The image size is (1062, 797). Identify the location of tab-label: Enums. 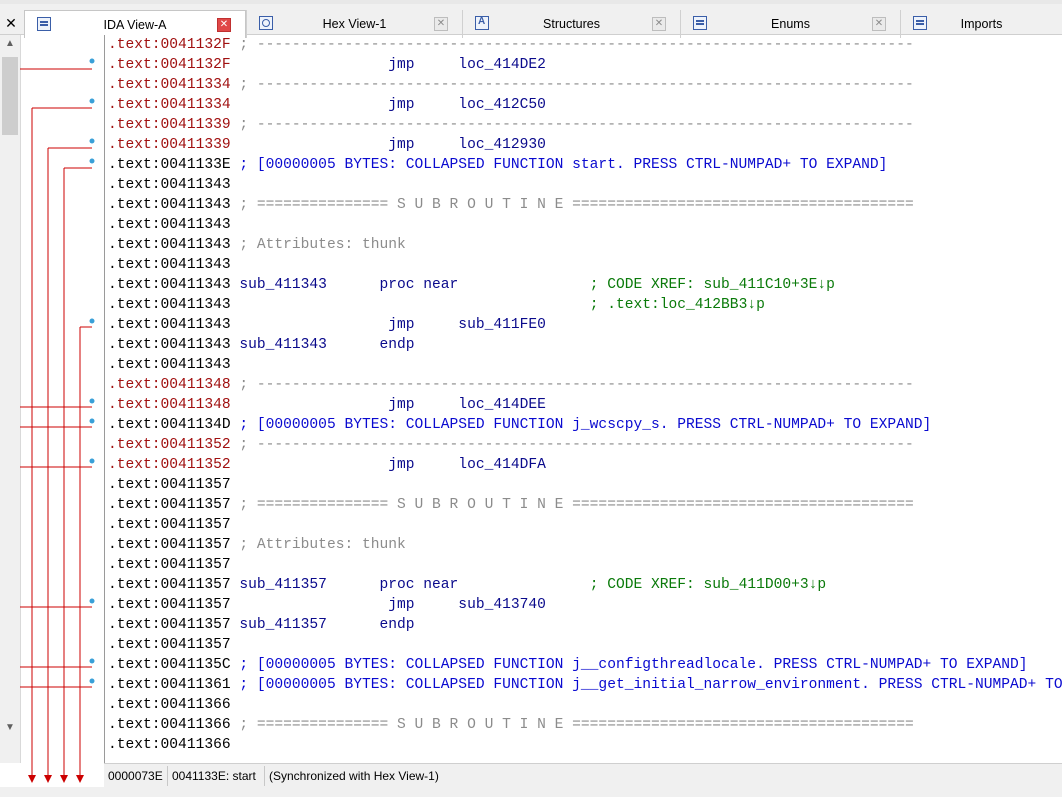
(790, 24).